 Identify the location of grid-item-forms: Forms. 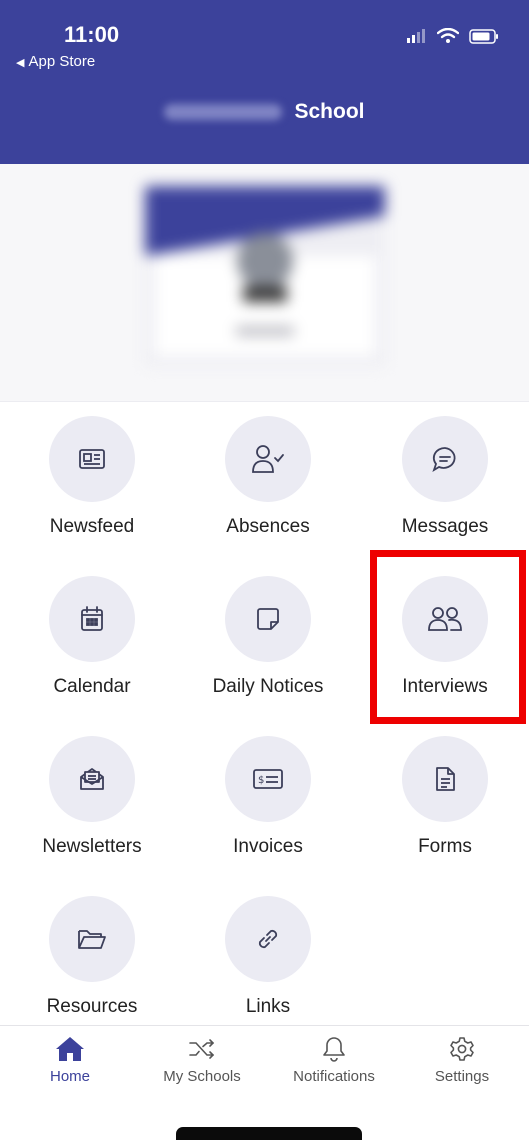
(443, 797).